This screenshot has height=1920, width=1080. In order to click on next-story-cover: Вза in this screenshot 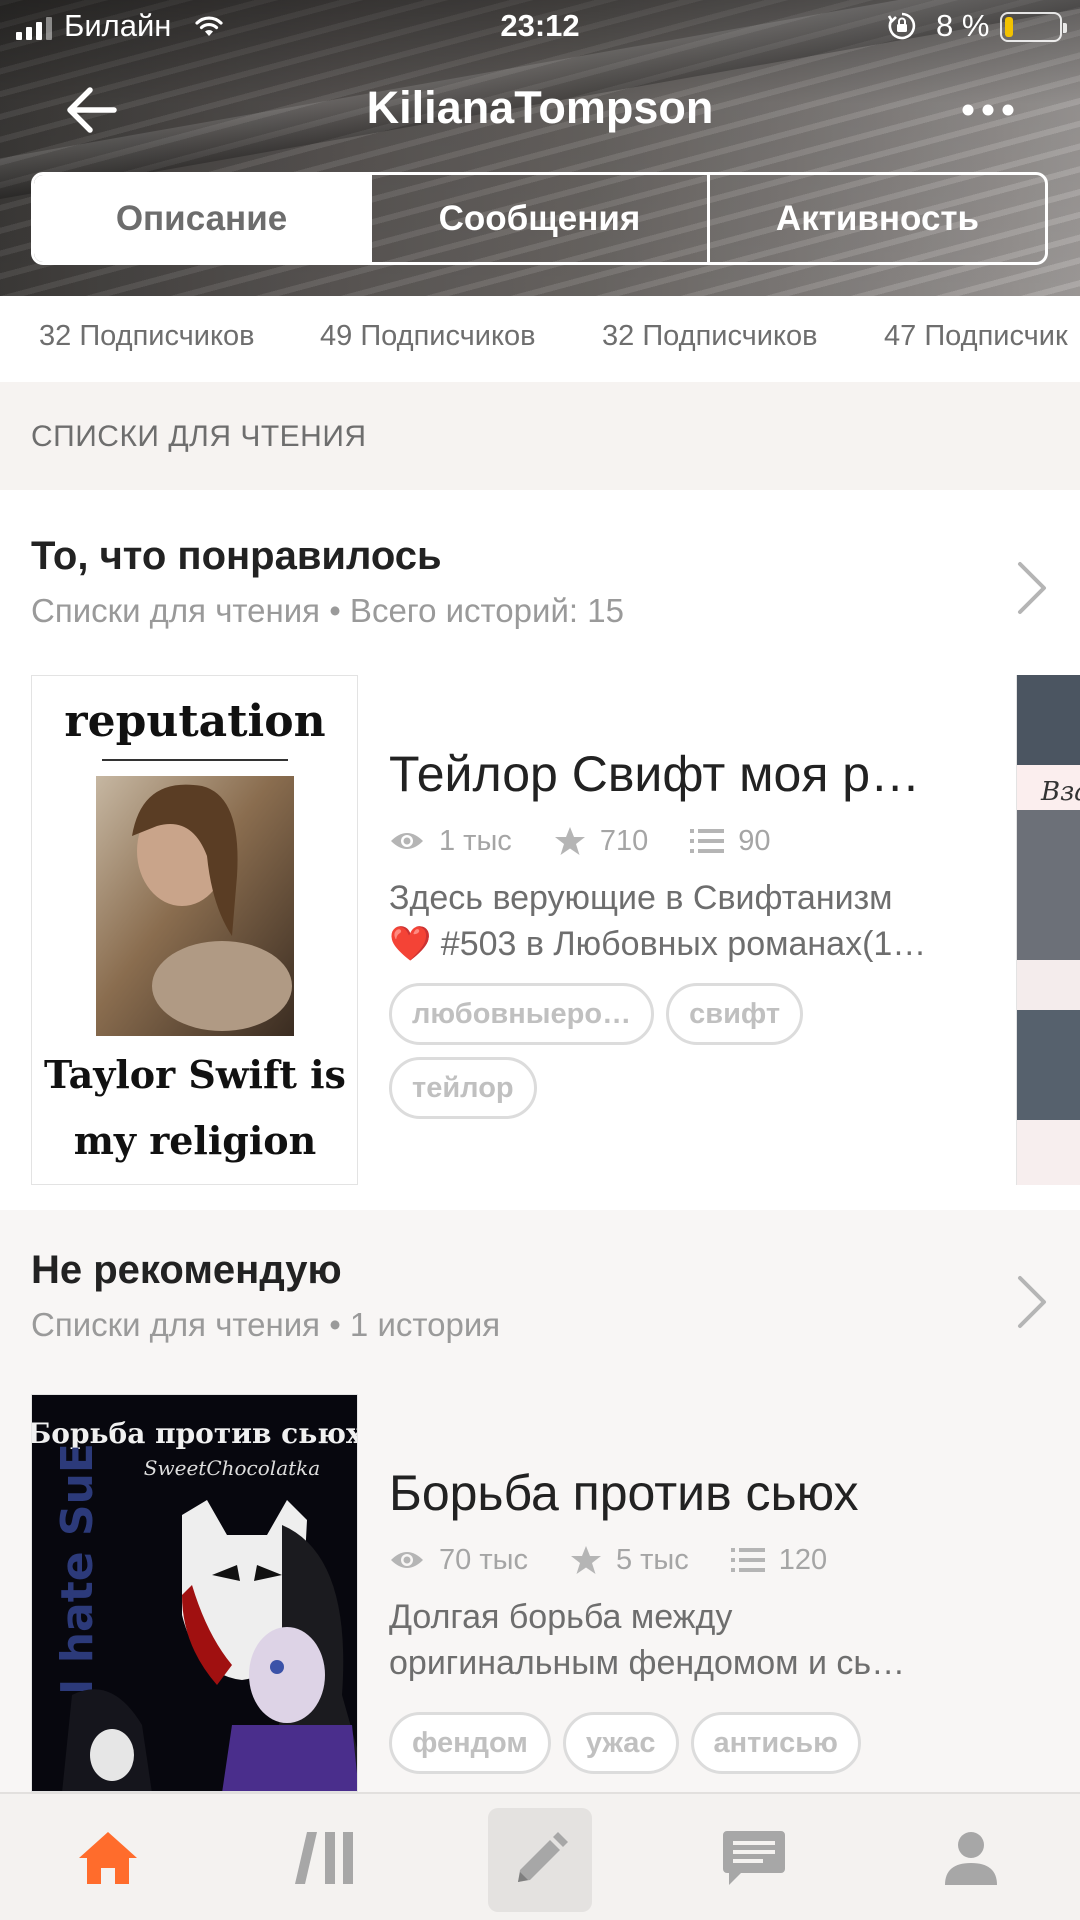, I will do `click(1048, 930)`.